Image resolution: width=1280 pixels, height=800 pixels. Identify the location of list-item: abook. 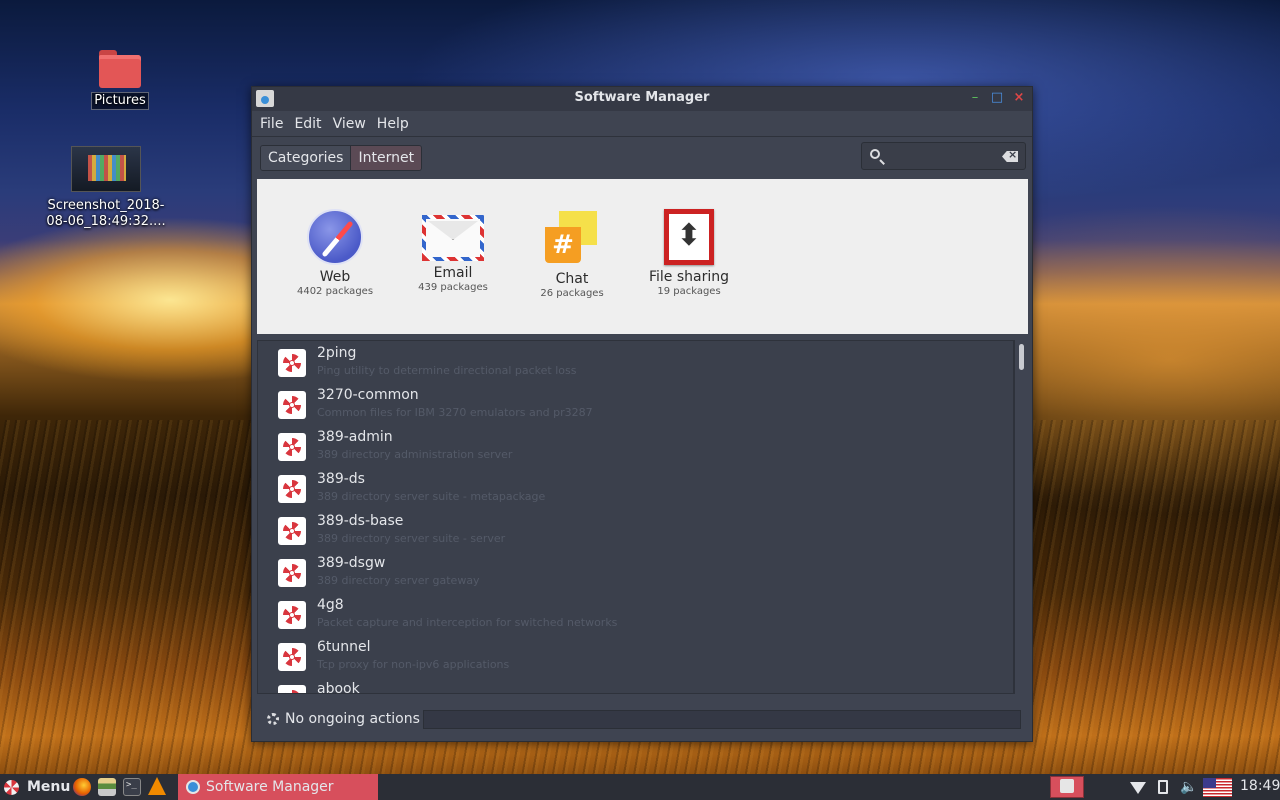
(635, 685).